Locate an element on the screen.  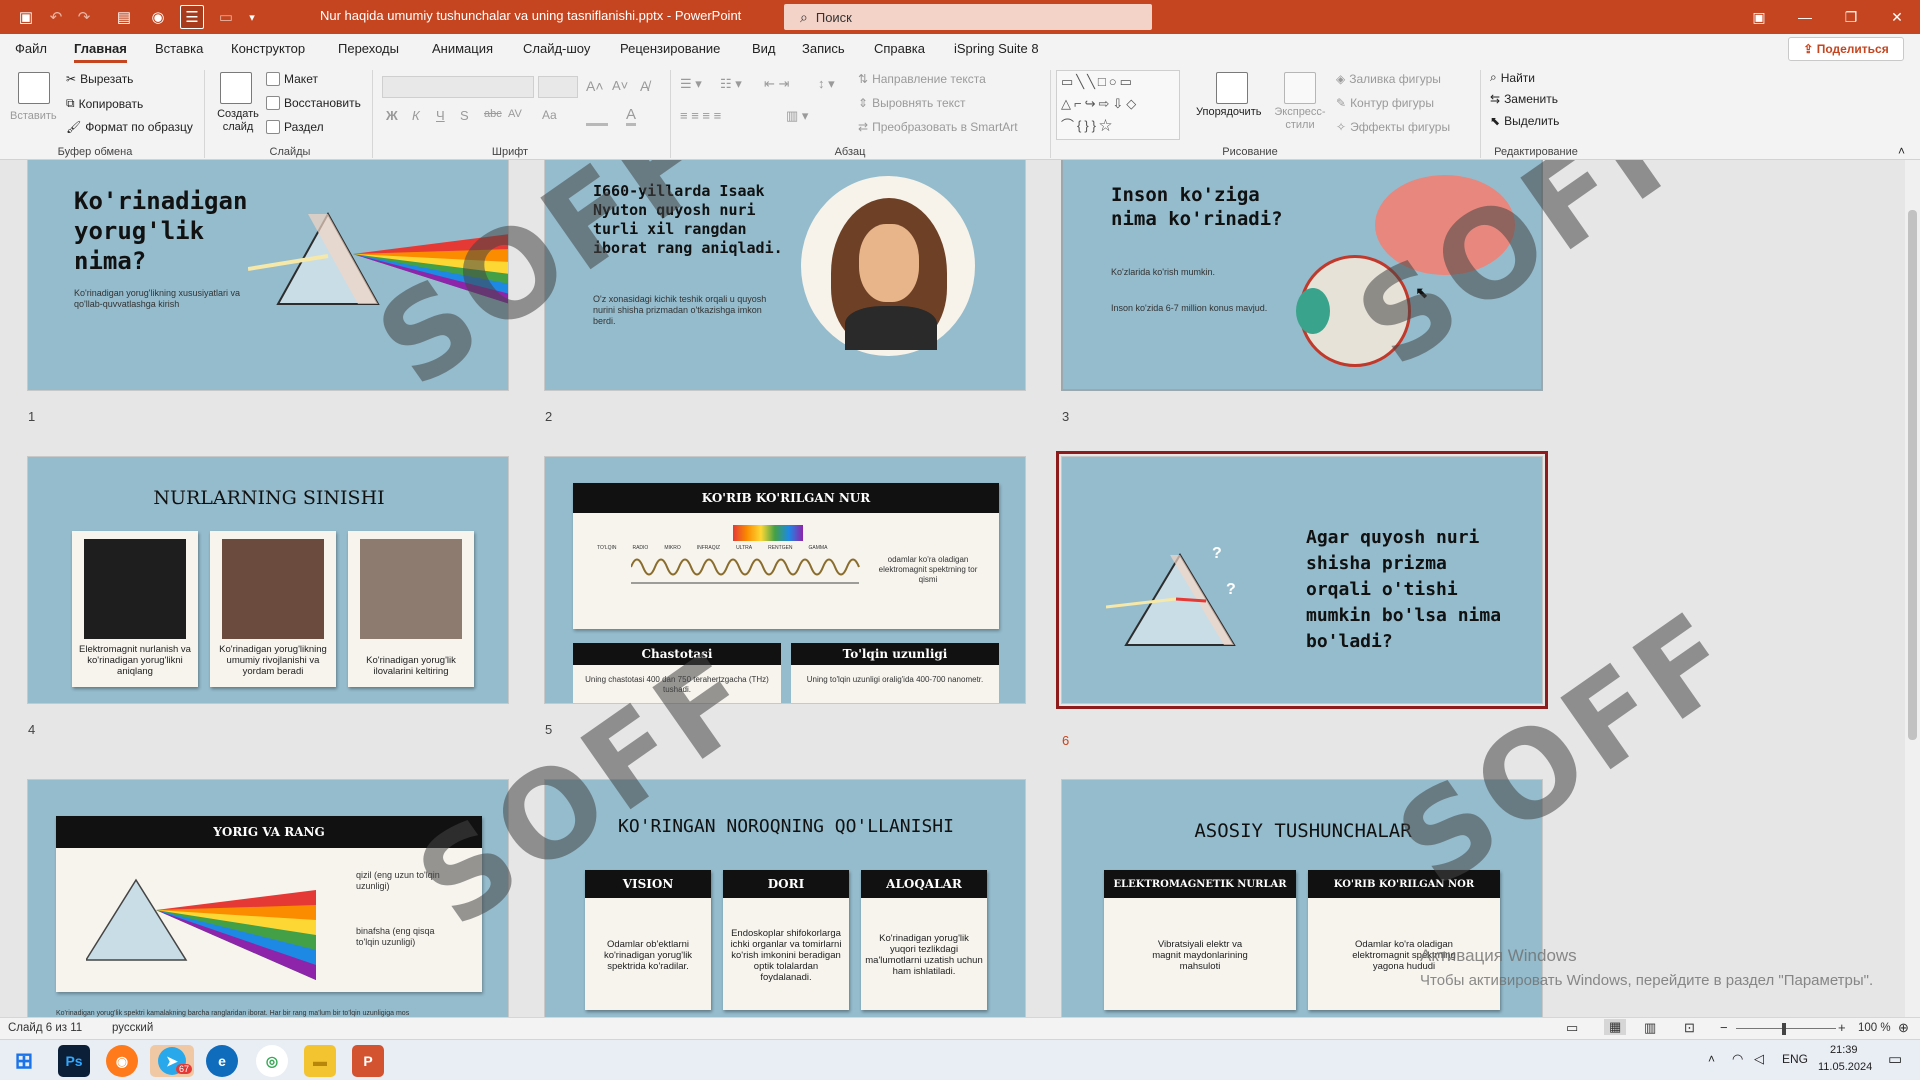
record-icon: ◉ is located at coordinates (158, 17).